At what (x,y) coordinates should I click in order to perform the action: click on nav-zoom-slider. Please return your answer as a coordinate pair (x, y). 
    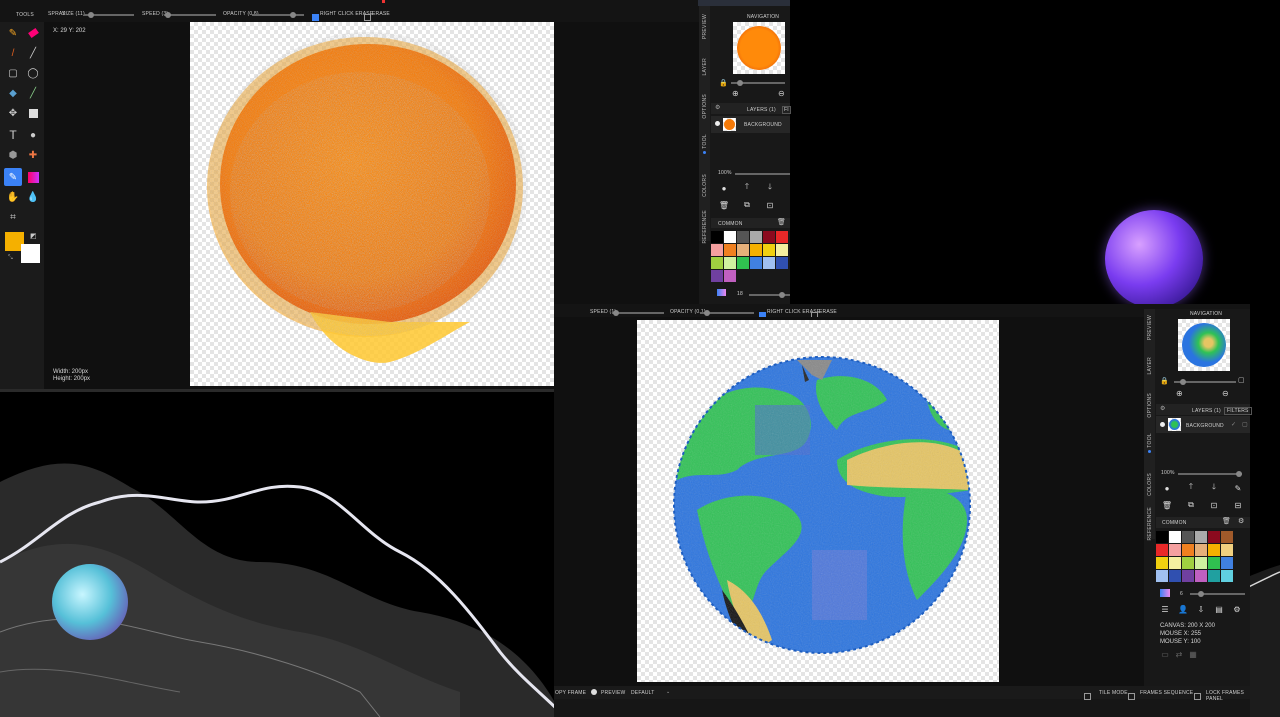
    Looking at the image, I should click on (758, 83).